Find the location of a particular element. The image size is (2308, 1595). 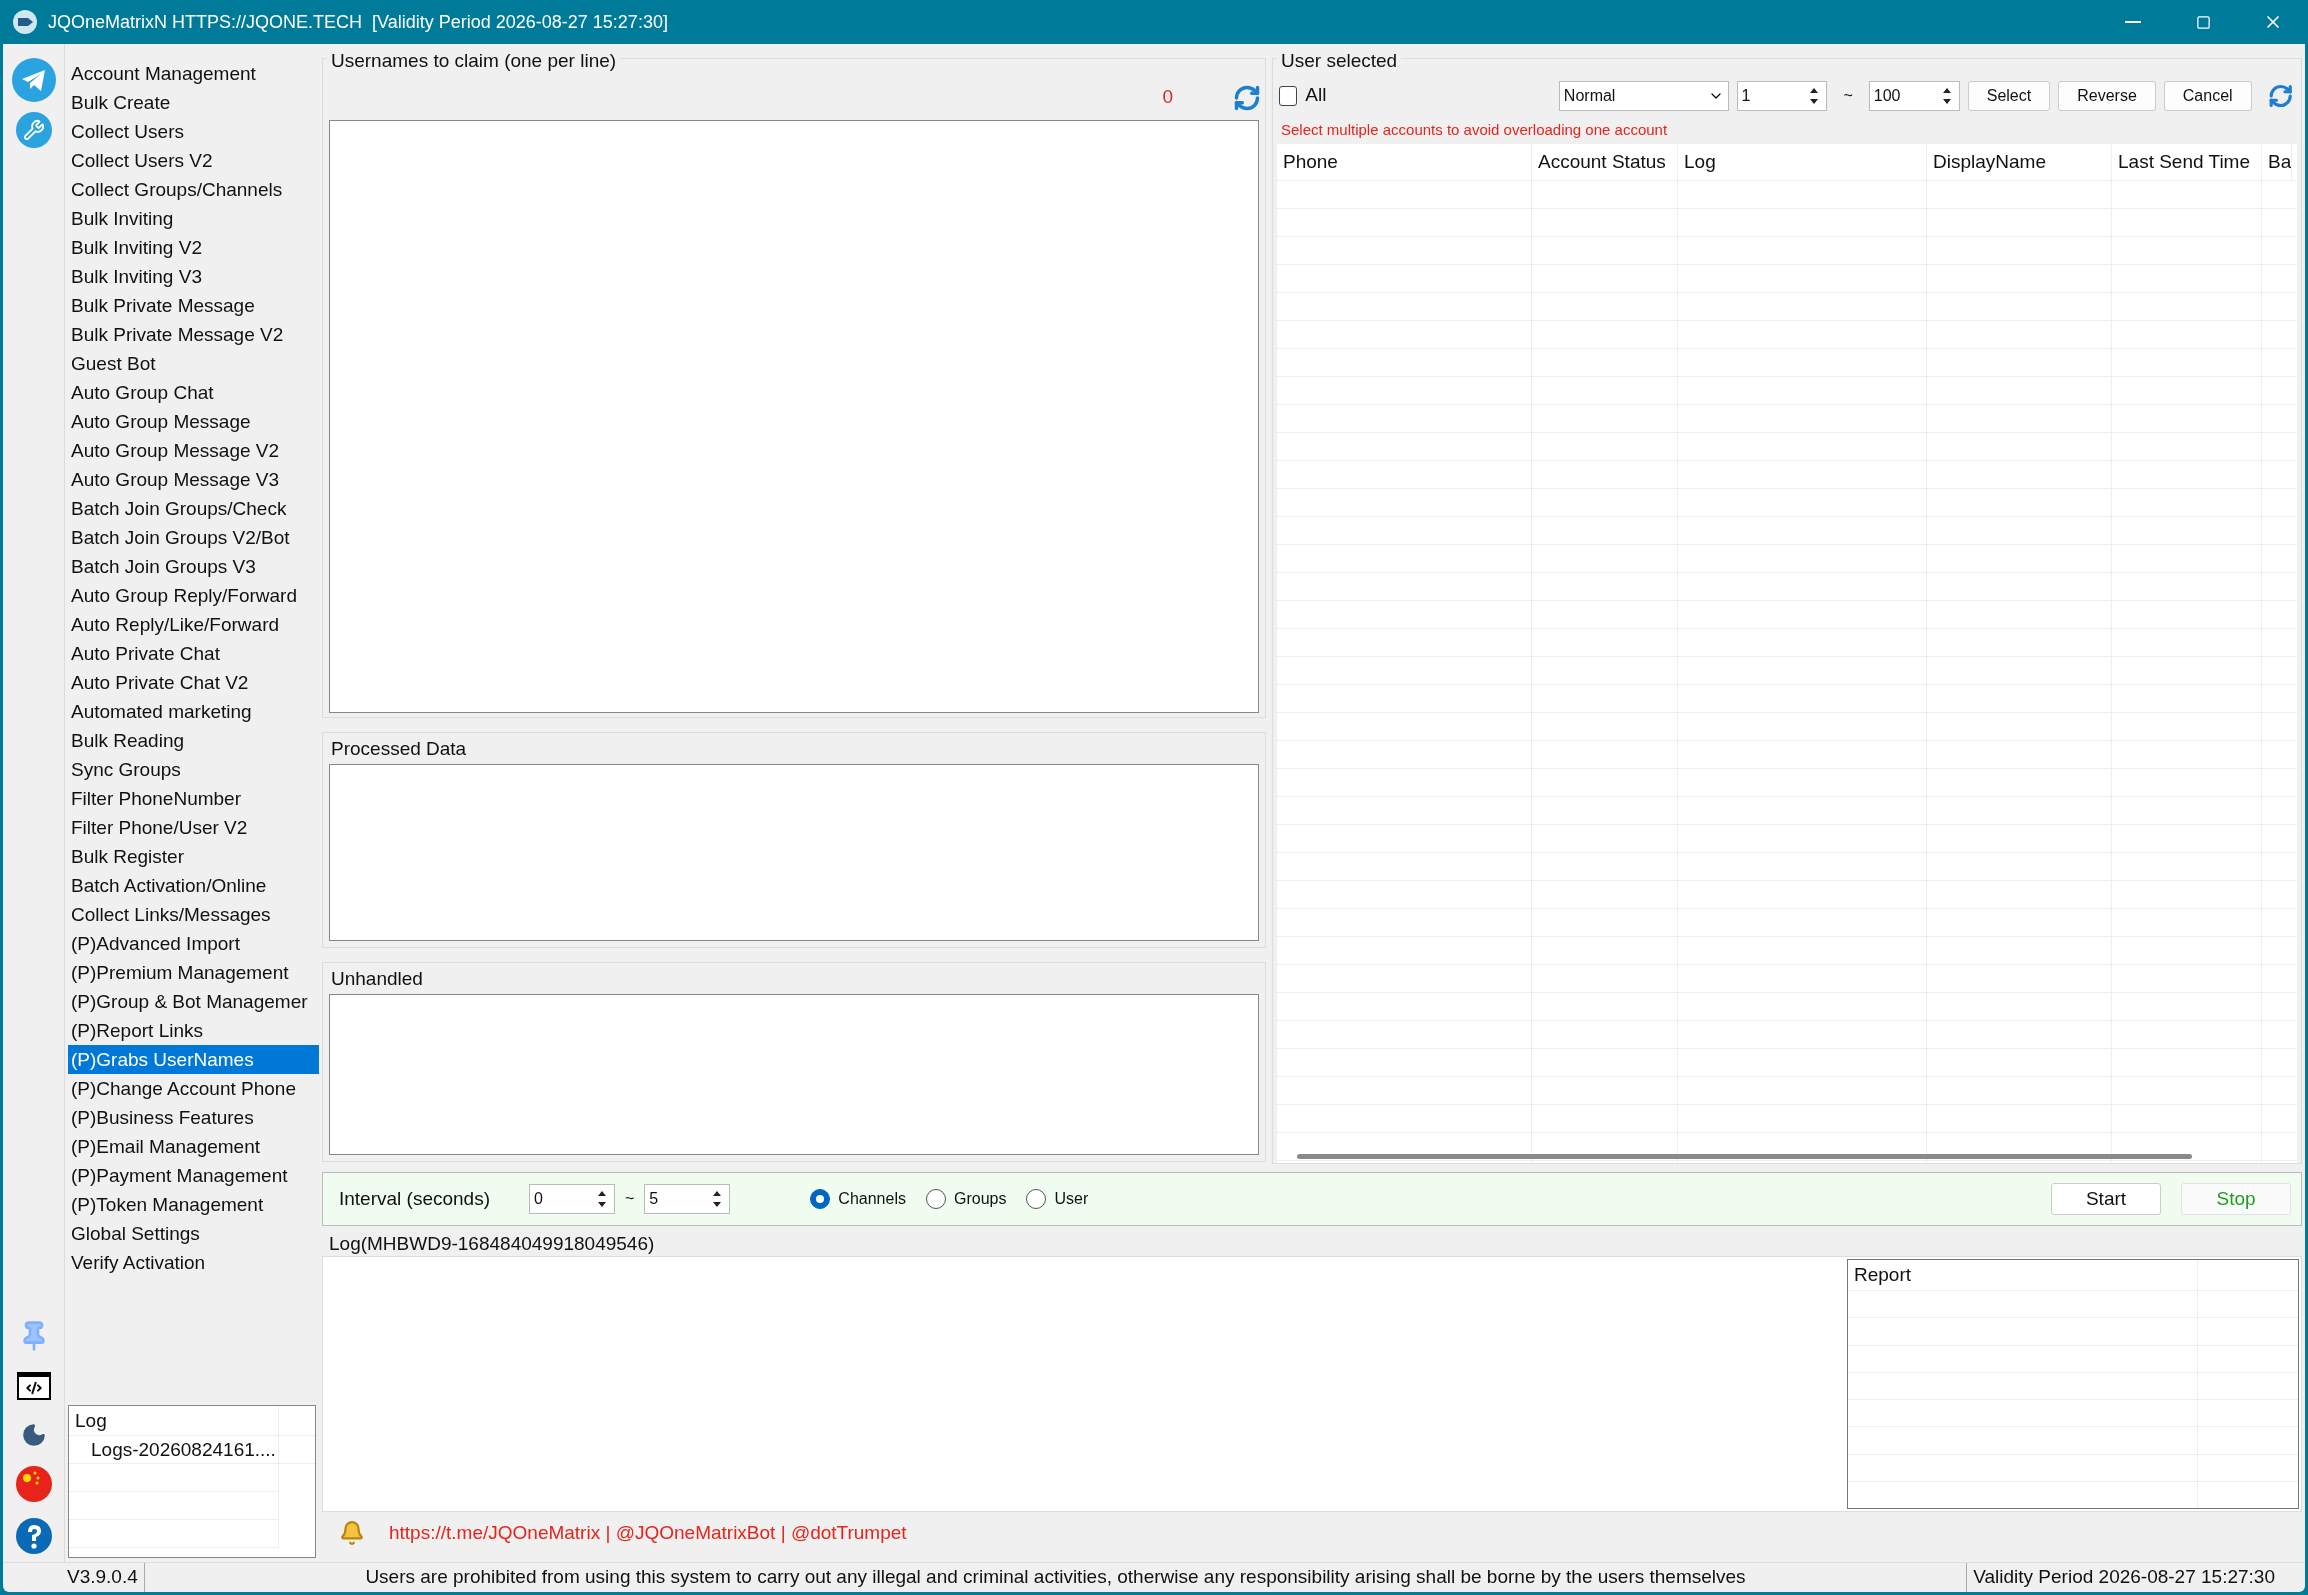

sidebar-item: Batch Join Groups V3 is located at coordinates (193, 566).